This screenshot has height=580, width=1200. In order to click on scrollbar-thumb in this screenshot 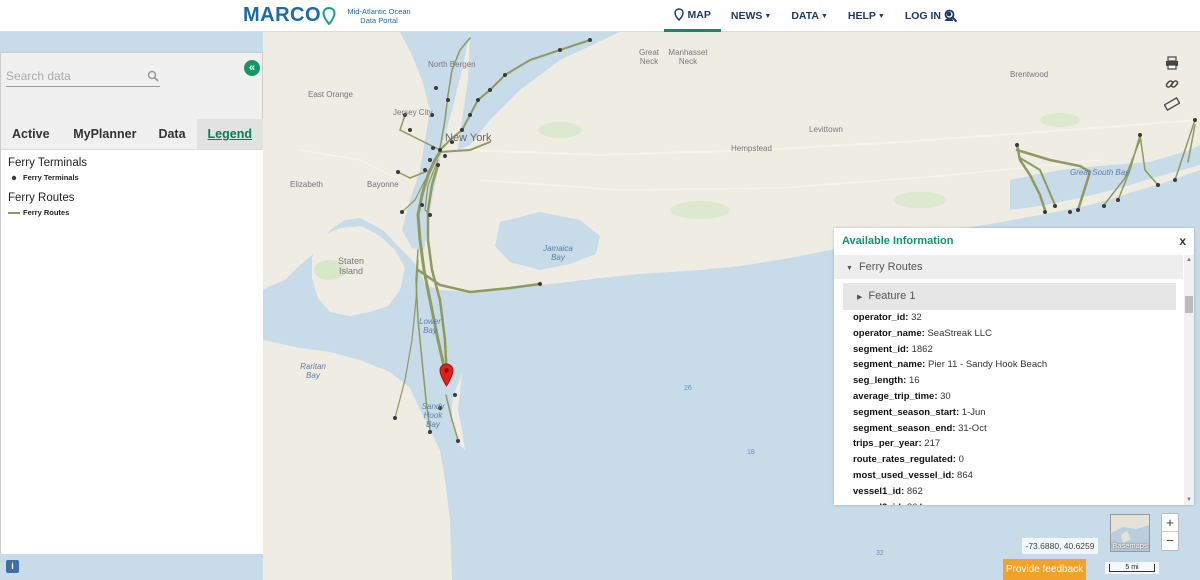, I will do `click(1189, 304)`.